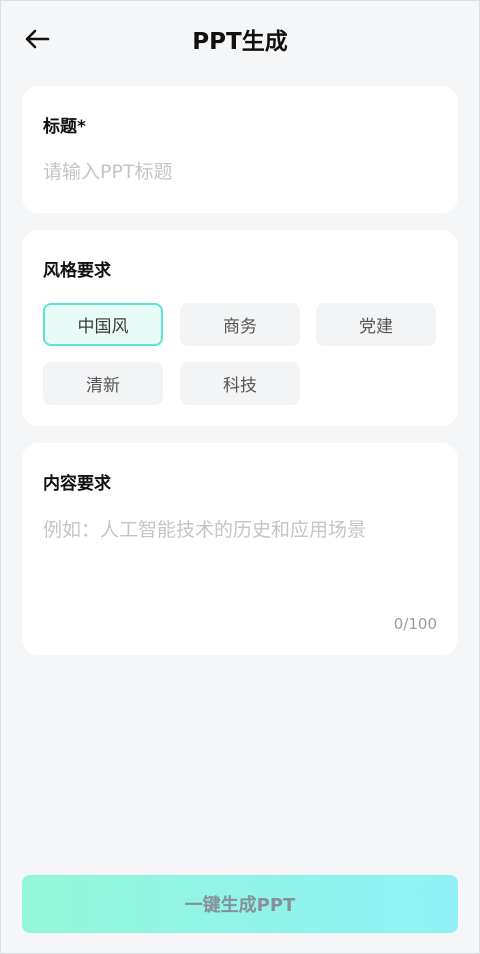 The width and height of the screenshot is (480, 954). I want to click on style-option-chinese: 中国风, so click(103, 324).